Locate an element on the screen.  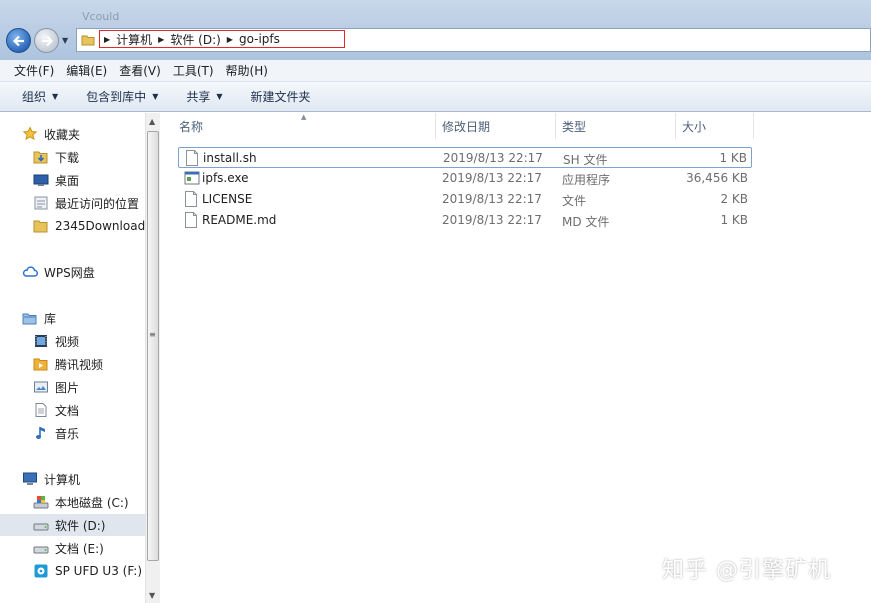
share-button: 共享 ▼ is located at coordinates (204, 96).